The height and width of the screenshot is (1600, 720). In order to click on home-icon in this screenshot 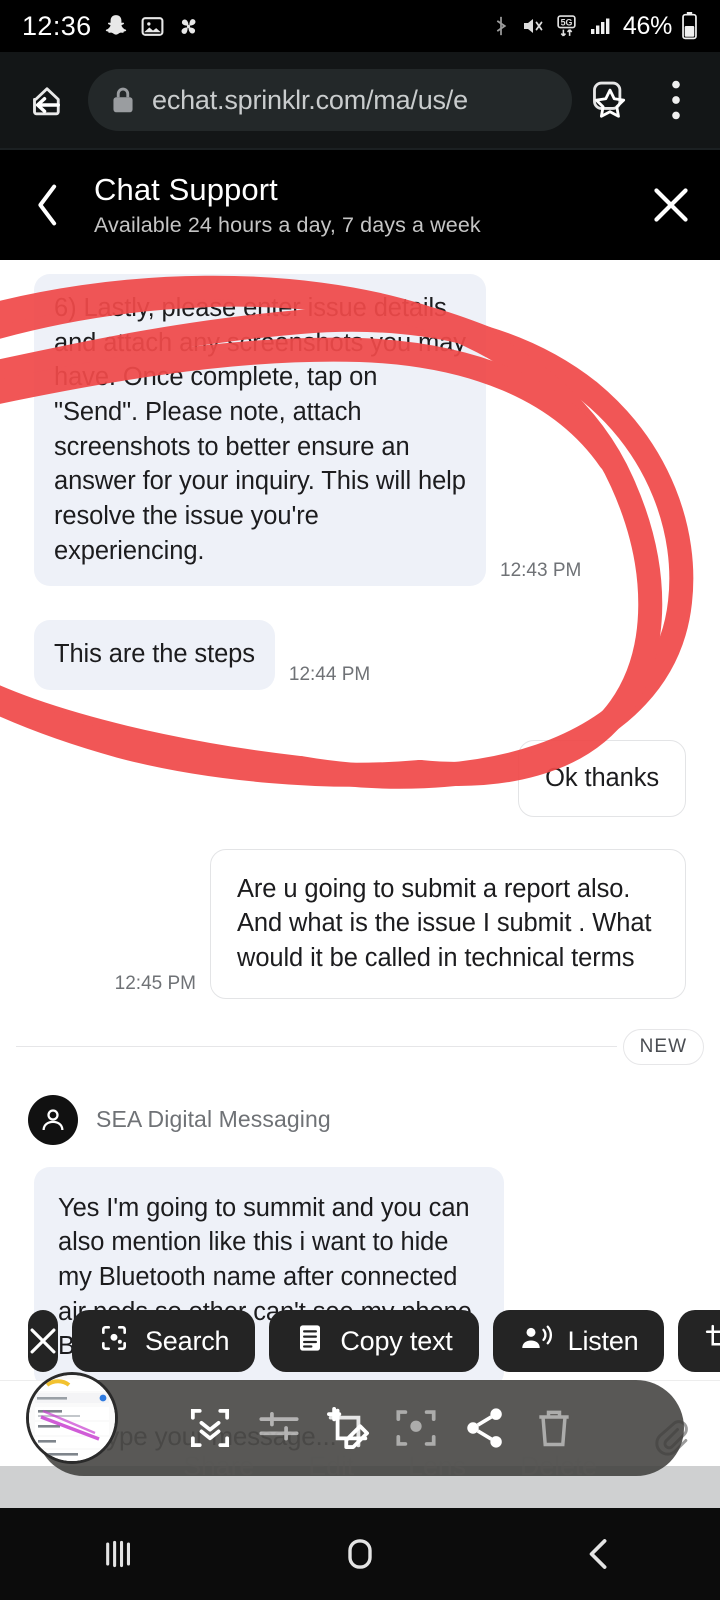, I will do `click(360, 1554)`.